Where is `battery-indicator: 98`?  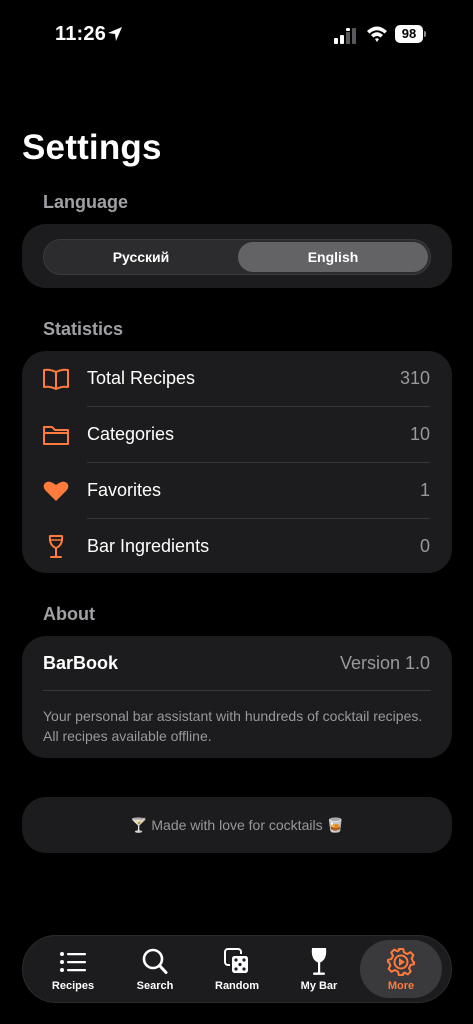 battery-indicator: 98 is located at coordinates (410, 34).